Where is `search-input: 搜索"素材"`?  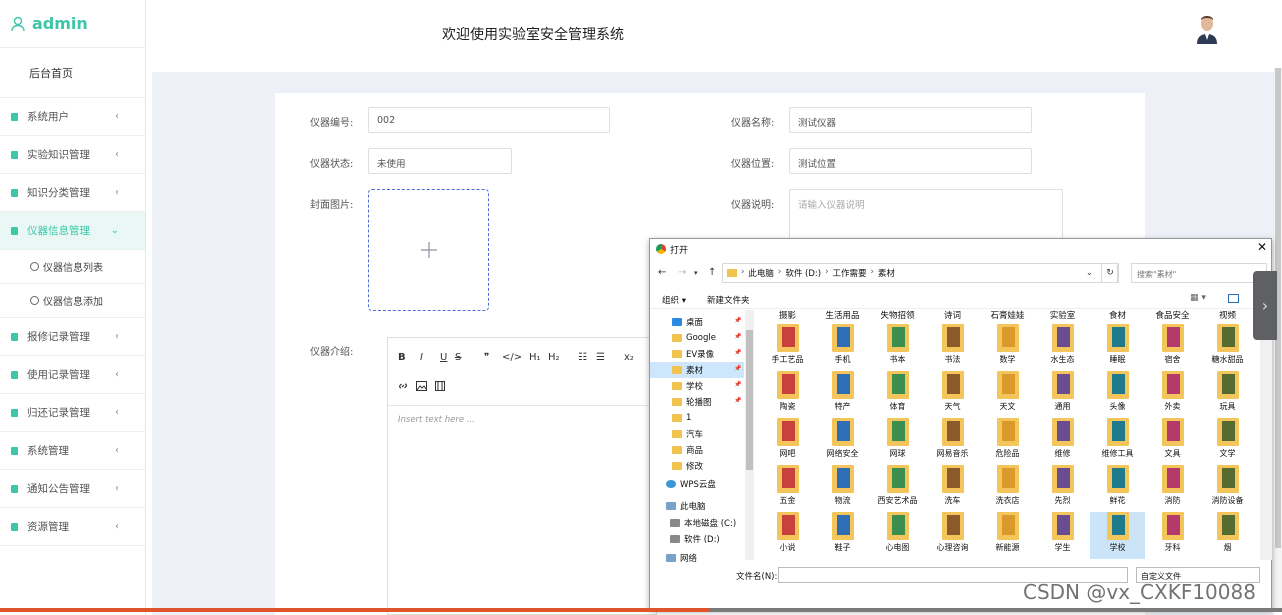 search-input: 搜索"素材" is located at coordinates (1199, 273).